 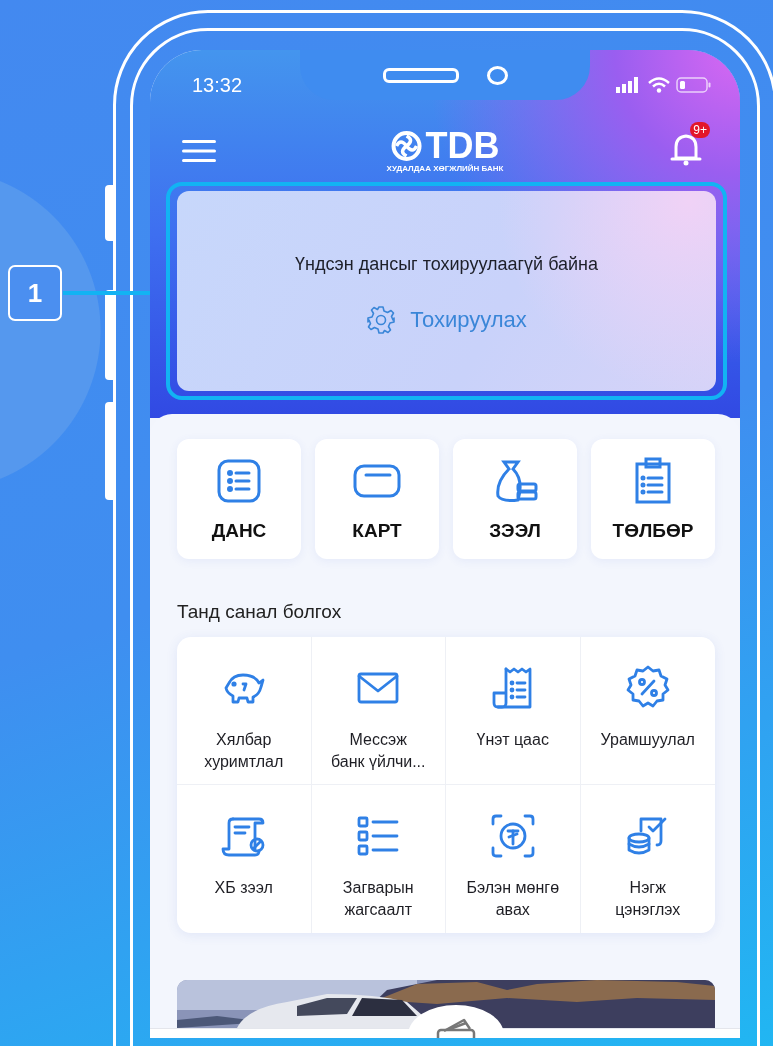 I want to click on service-tile: ТӨЛБӨР, so click(x=653, y=499).